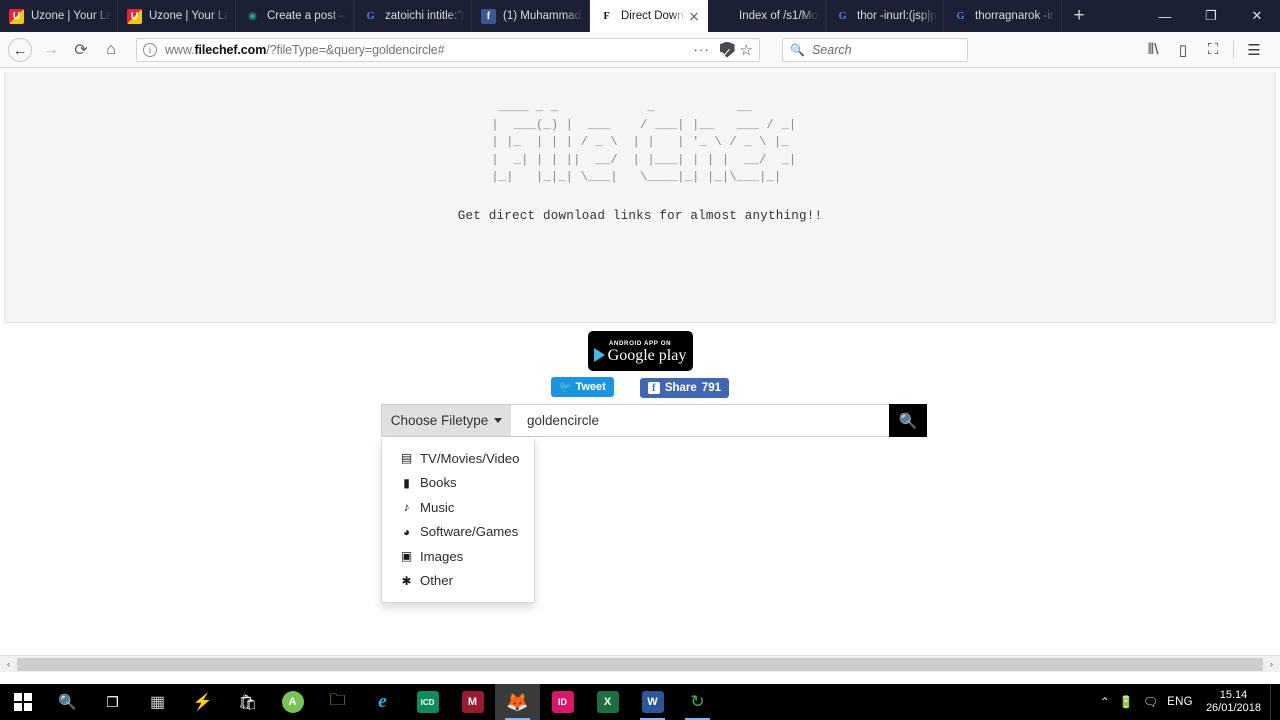 This screenshot has width=1280, height=720. I want to click on forward-button: →, so click(51, 50).